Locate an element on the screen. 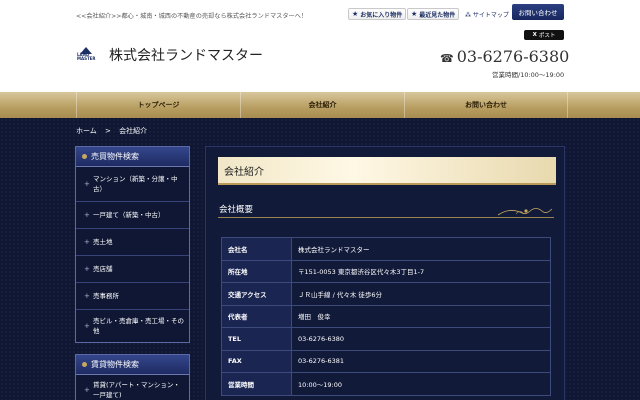 The image size is (640, 400). table-row: FAX 03-6276-6381 is located at coordinates (386, 361).